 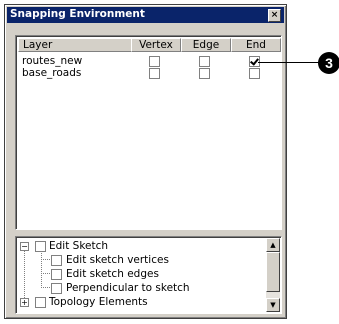 I want to click on window-title: Snapping Environment, so click(x=77, y=14).